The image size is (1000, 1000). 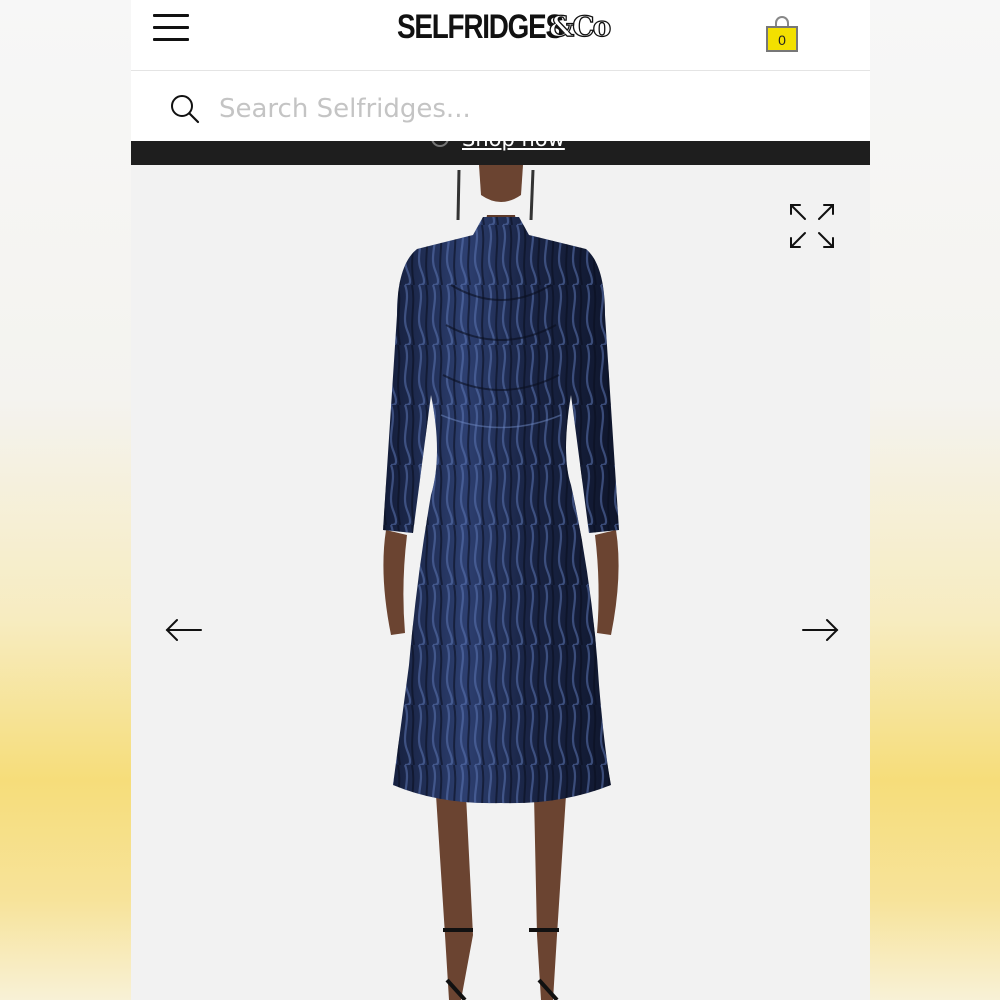 I want to click on search-bar, so click(x=500, y=106).